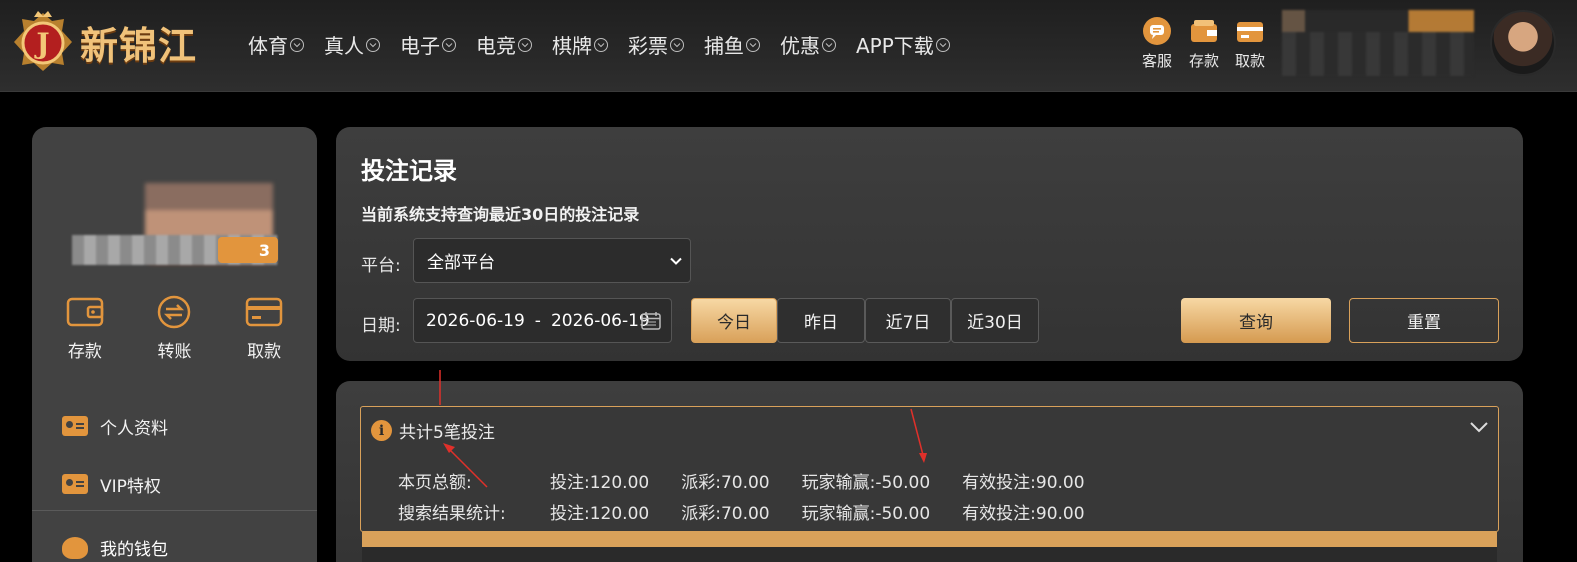  I want to click on range-yesterday-button: 昨日, so click(821, 320).